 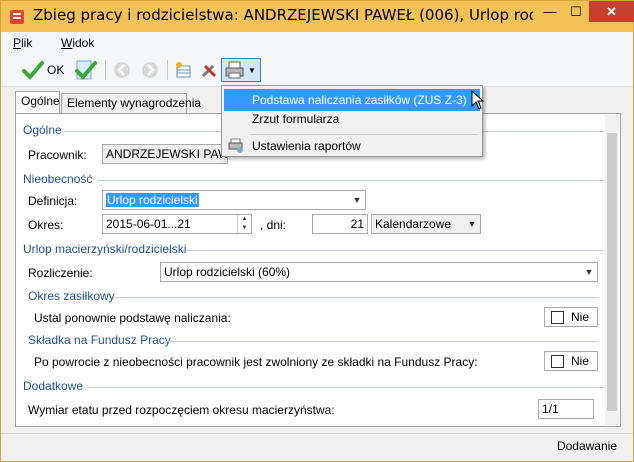 What do you see at coordinates (60, 273) in the screenshot?
I see `rozliczenie-label: Rozliczenie:` at bounding box center [60, 273].